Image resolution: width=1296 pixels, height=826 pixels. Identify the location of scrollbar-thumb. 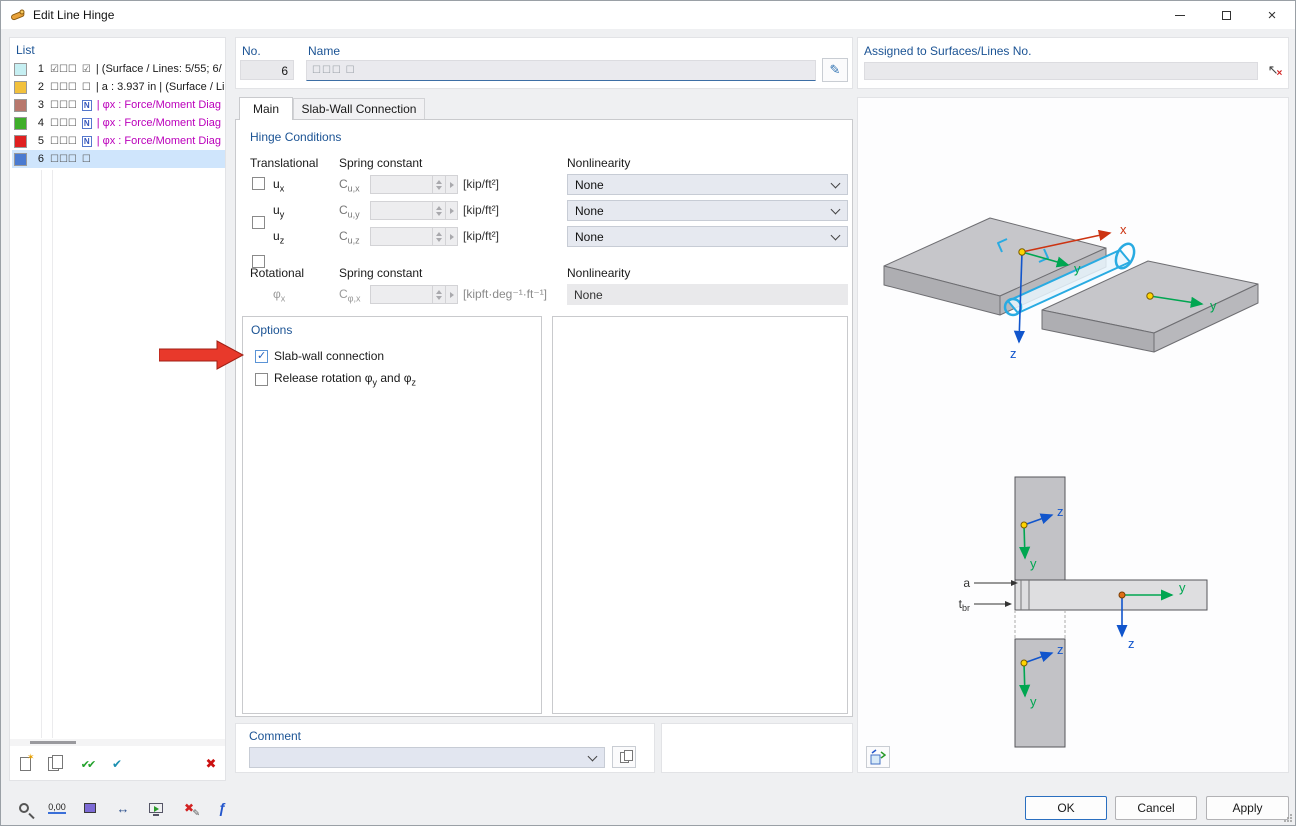
(53, 742).